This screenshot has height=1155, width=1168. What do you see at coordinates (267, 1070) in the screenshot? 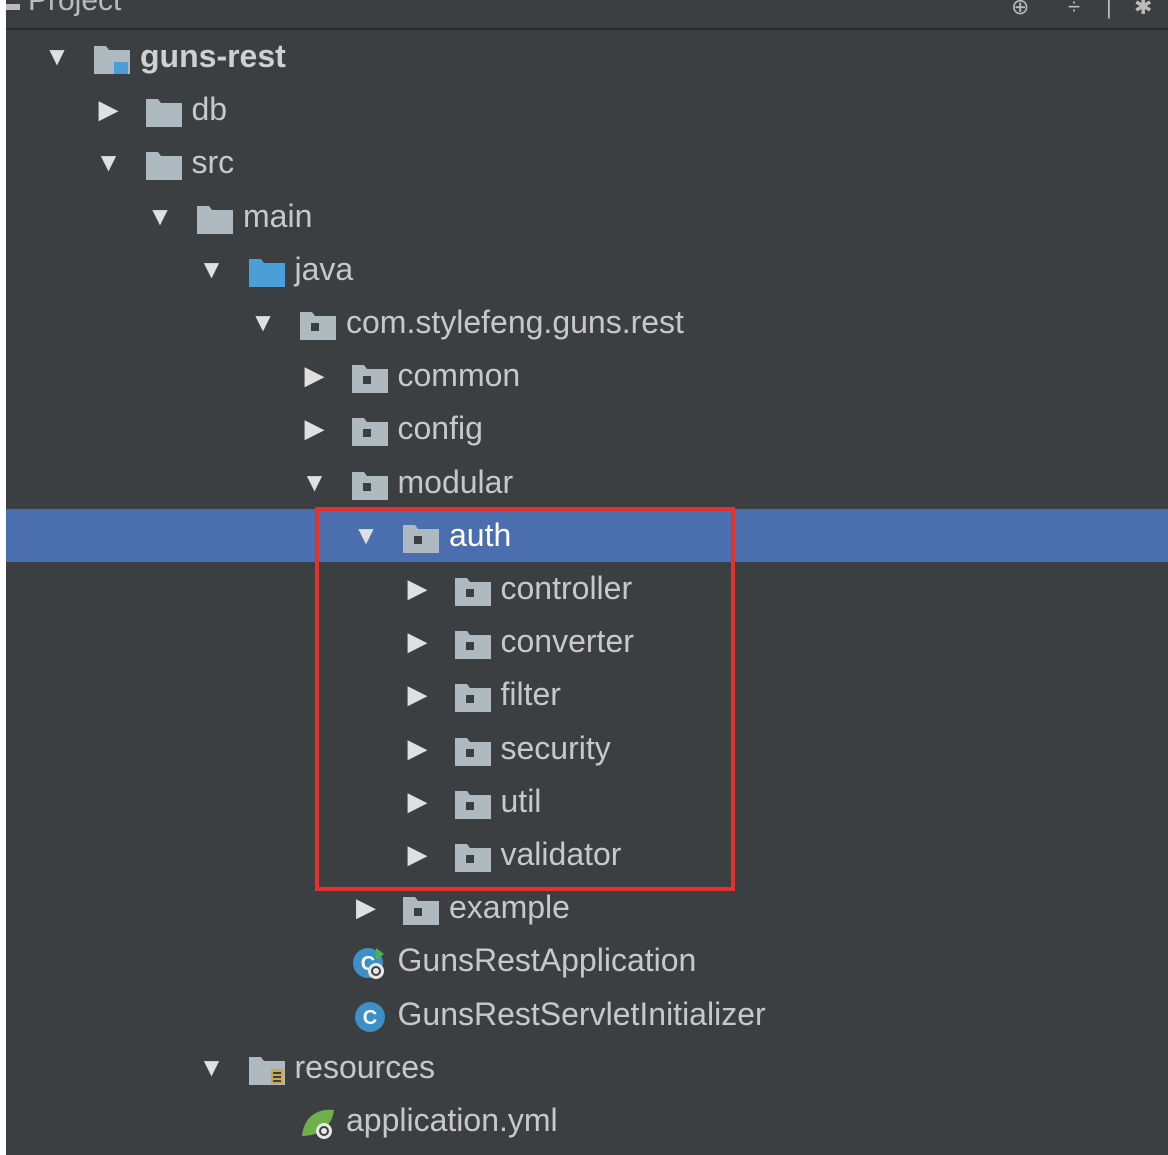
I see `resources-folder-icon` at bounding box center [267, 1070].